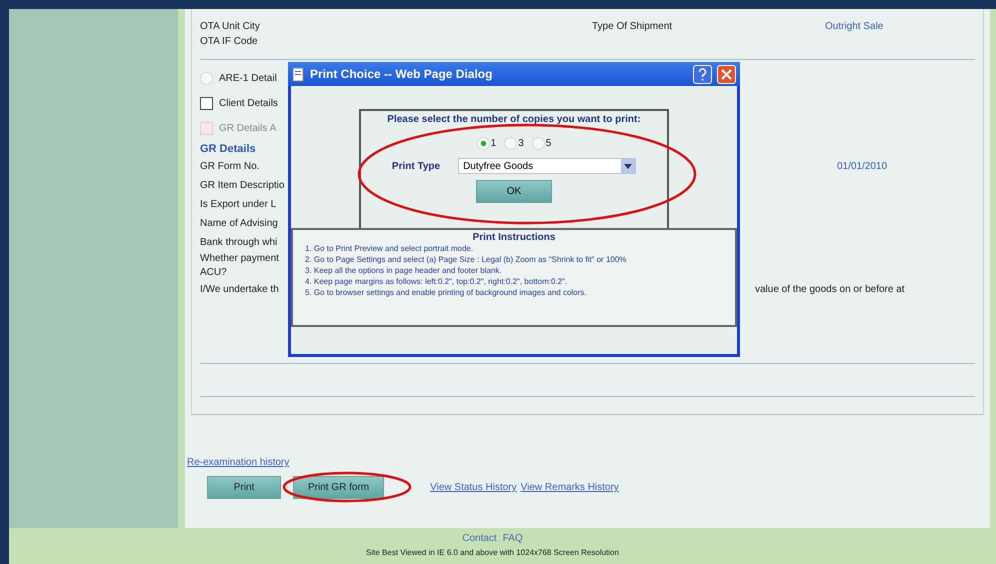 The image size is (996, 564). I want to click on document-icon, so click(298, 74).